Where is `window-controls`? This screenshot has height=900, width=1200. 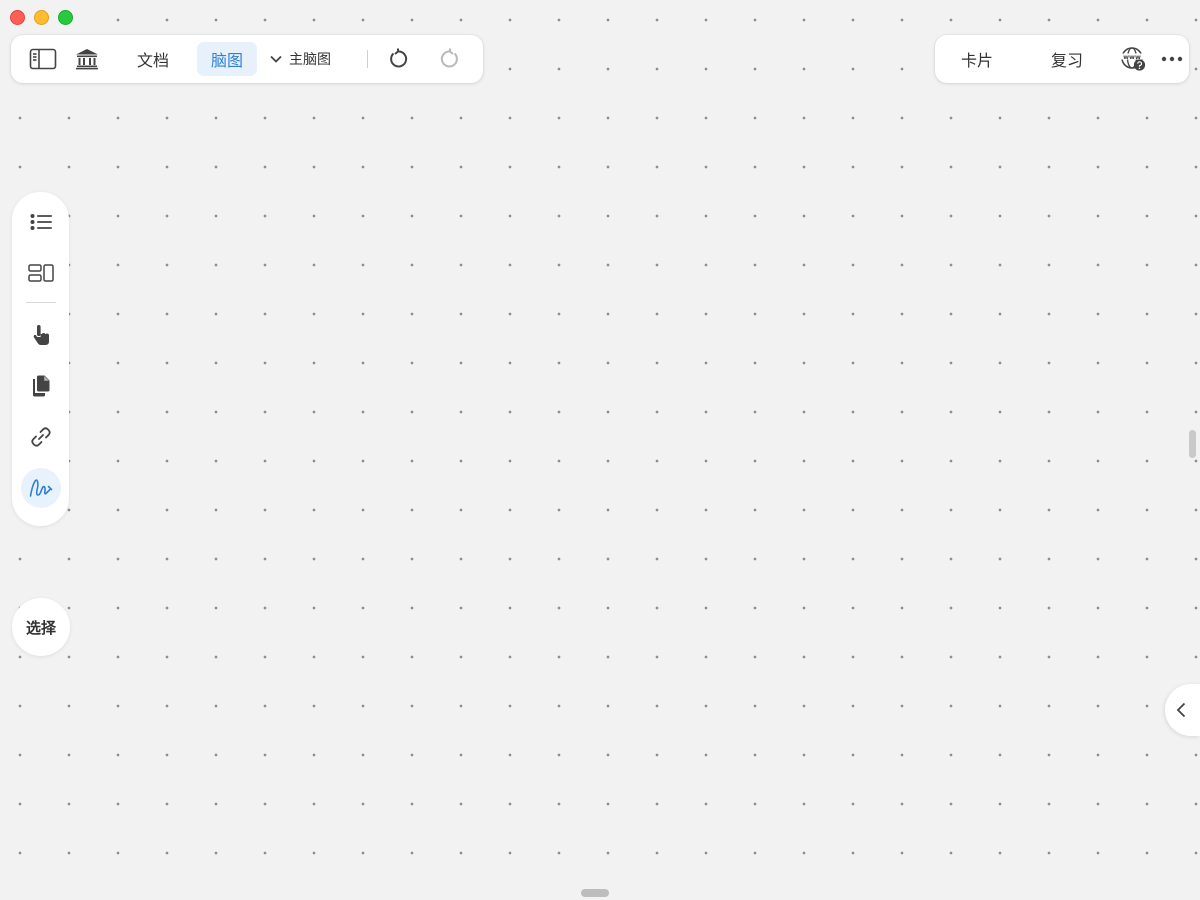 window-controls is located at coordinates (41, 17).